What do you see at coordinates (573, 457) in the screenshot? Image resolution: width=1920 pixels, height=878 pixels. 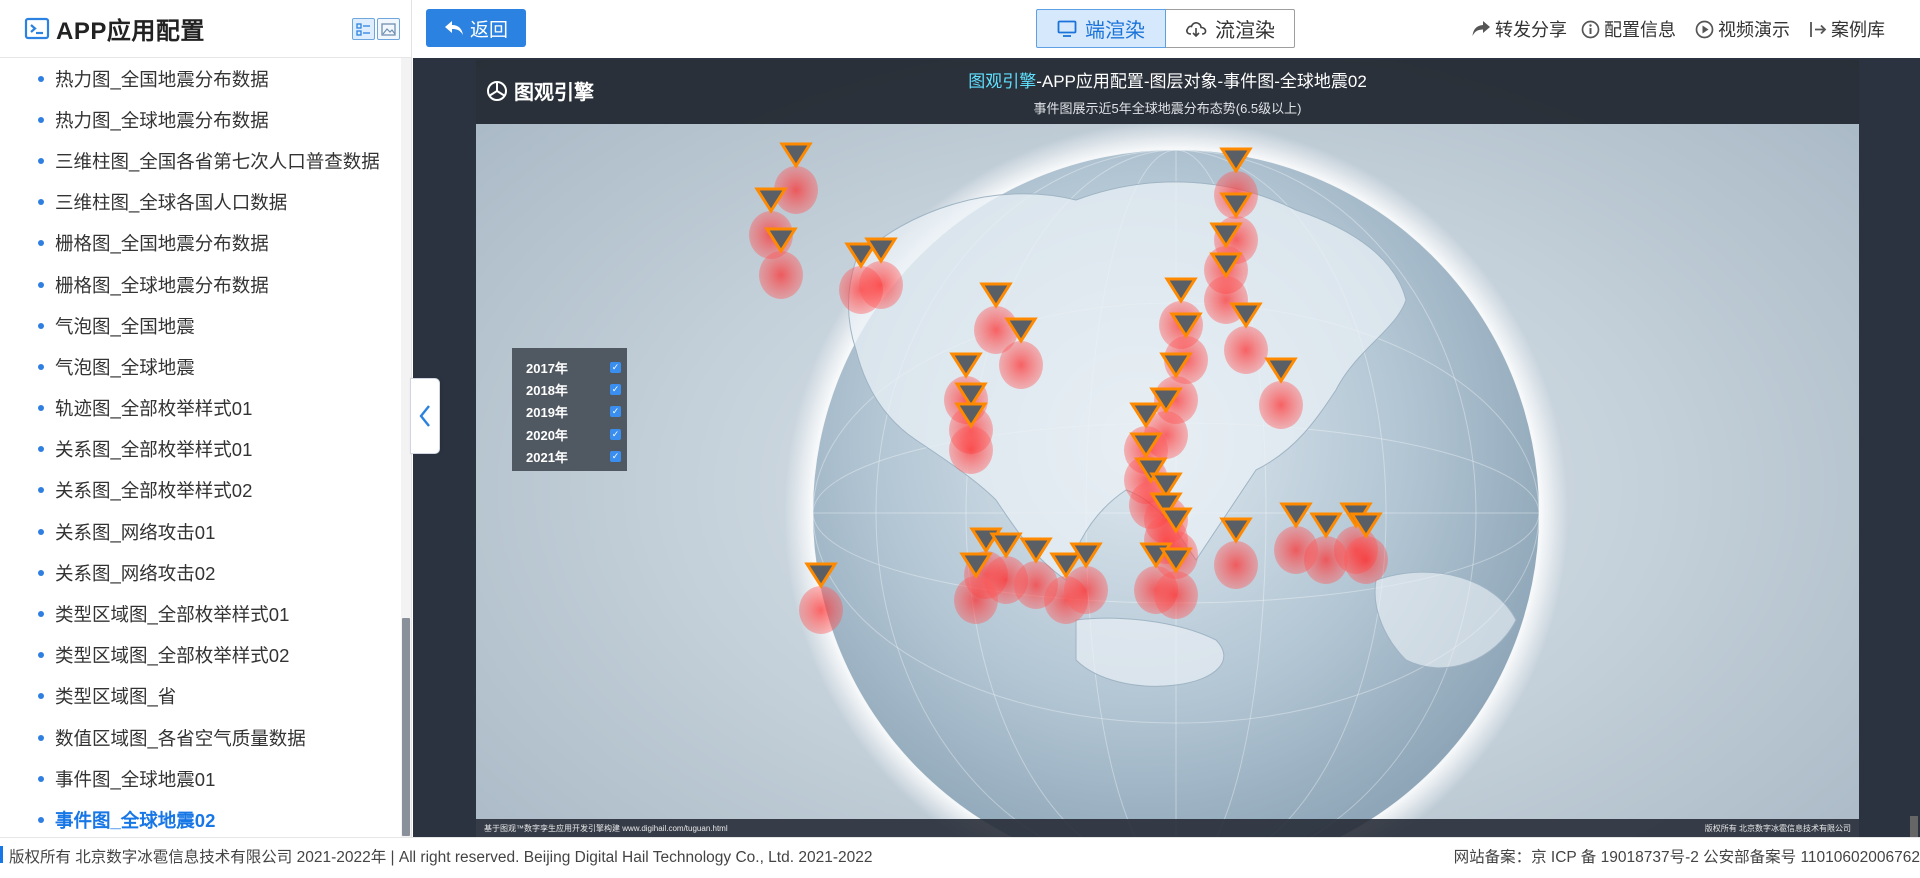 I see `legend-year-row: 2021年 ✓` at bounding box center [573, 457].